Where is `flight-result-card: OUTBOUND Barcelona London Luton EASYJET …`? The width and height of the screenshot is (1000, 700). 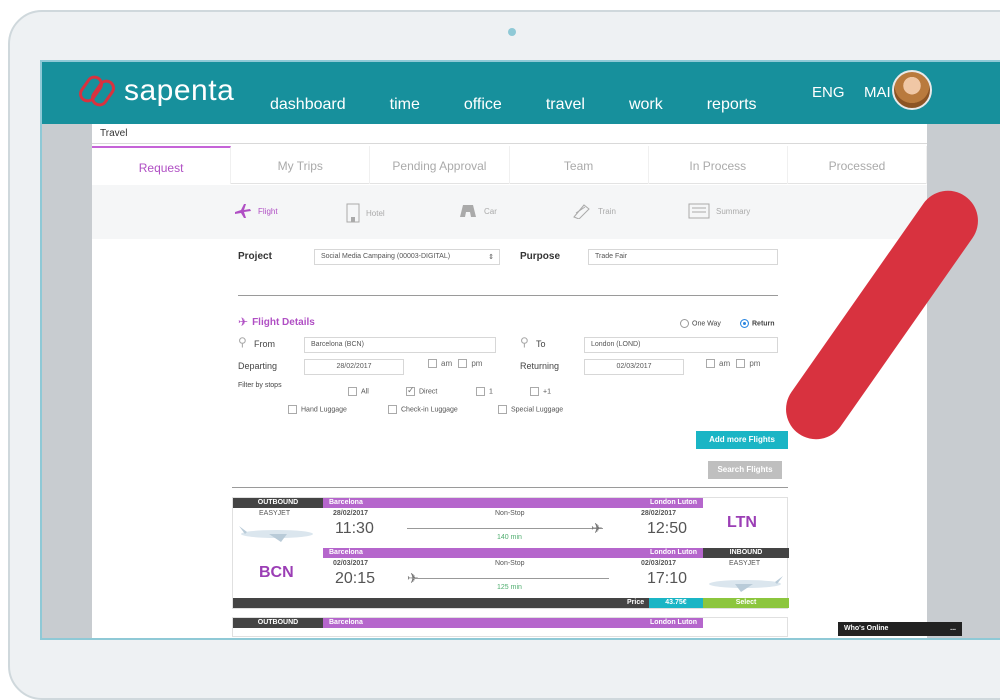 flight-result-card: OUTBOUND Barcelona London Luton EASYJET … is located at coordinates (510, 553).